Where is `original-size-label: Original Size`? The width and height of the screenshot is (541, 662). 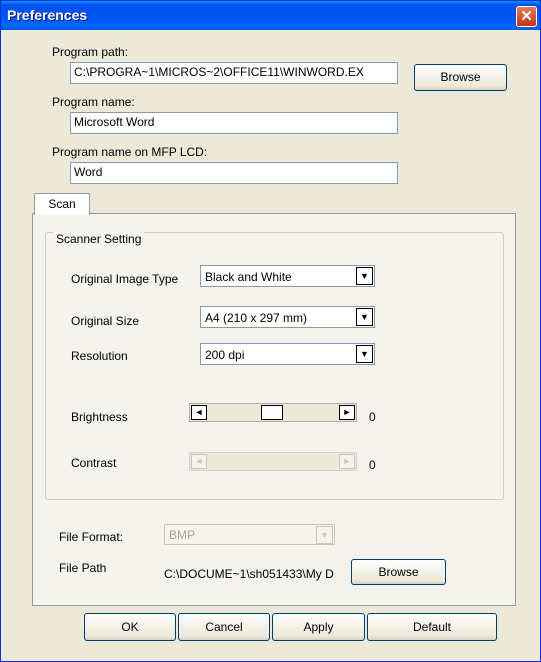 original-size-label: Original Size is located at coordinates (105, 321).